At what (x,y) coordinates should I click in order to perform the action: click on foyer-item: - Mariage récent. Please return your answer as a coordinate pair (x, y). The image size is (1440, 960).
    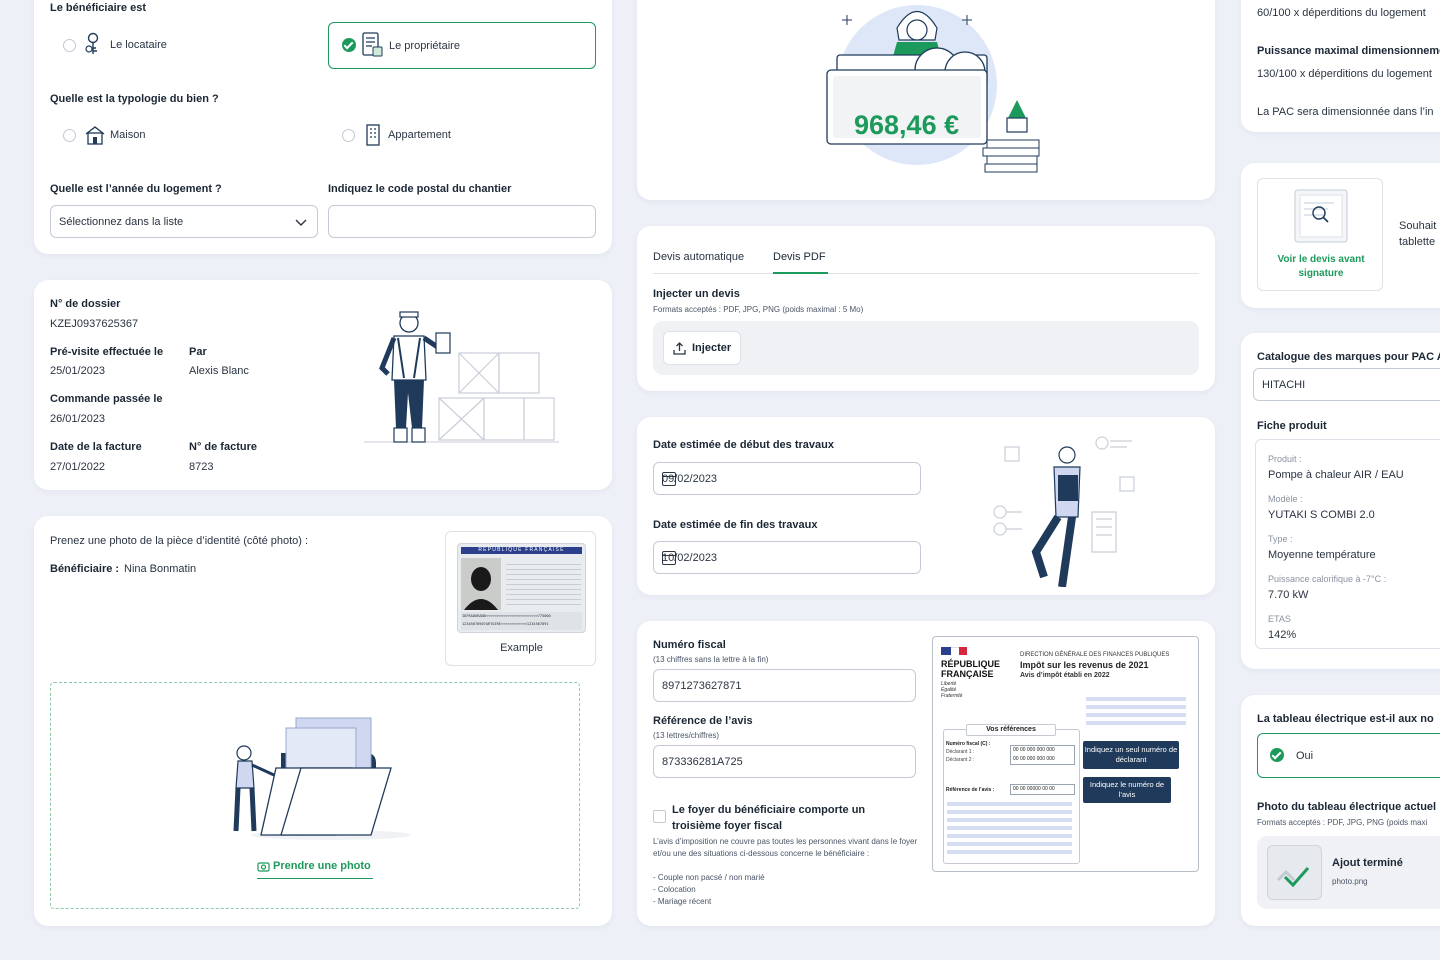
    Looking at the image, I should click on (682, 901).